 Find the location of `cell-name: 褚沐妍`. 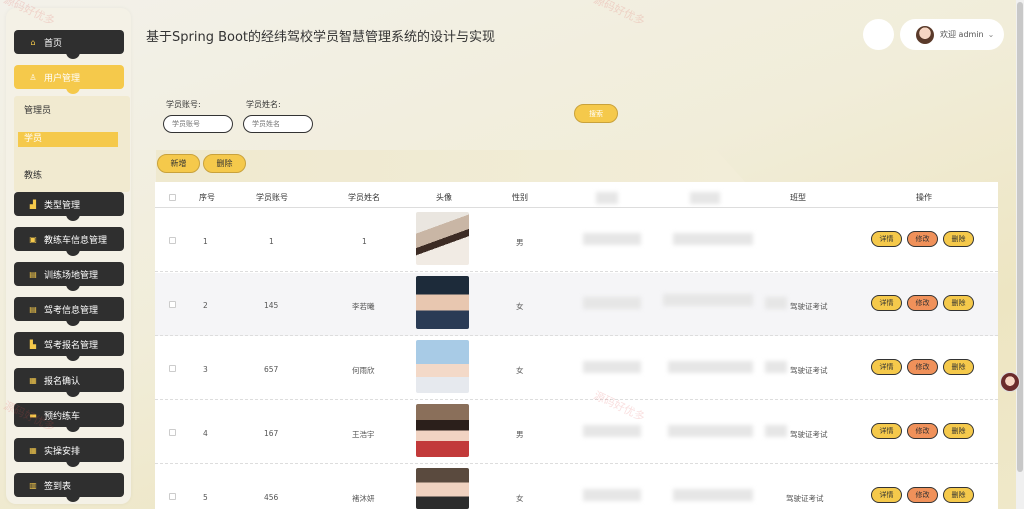

cell-name: 褚沐妍 is located at coordinates (363, 498).